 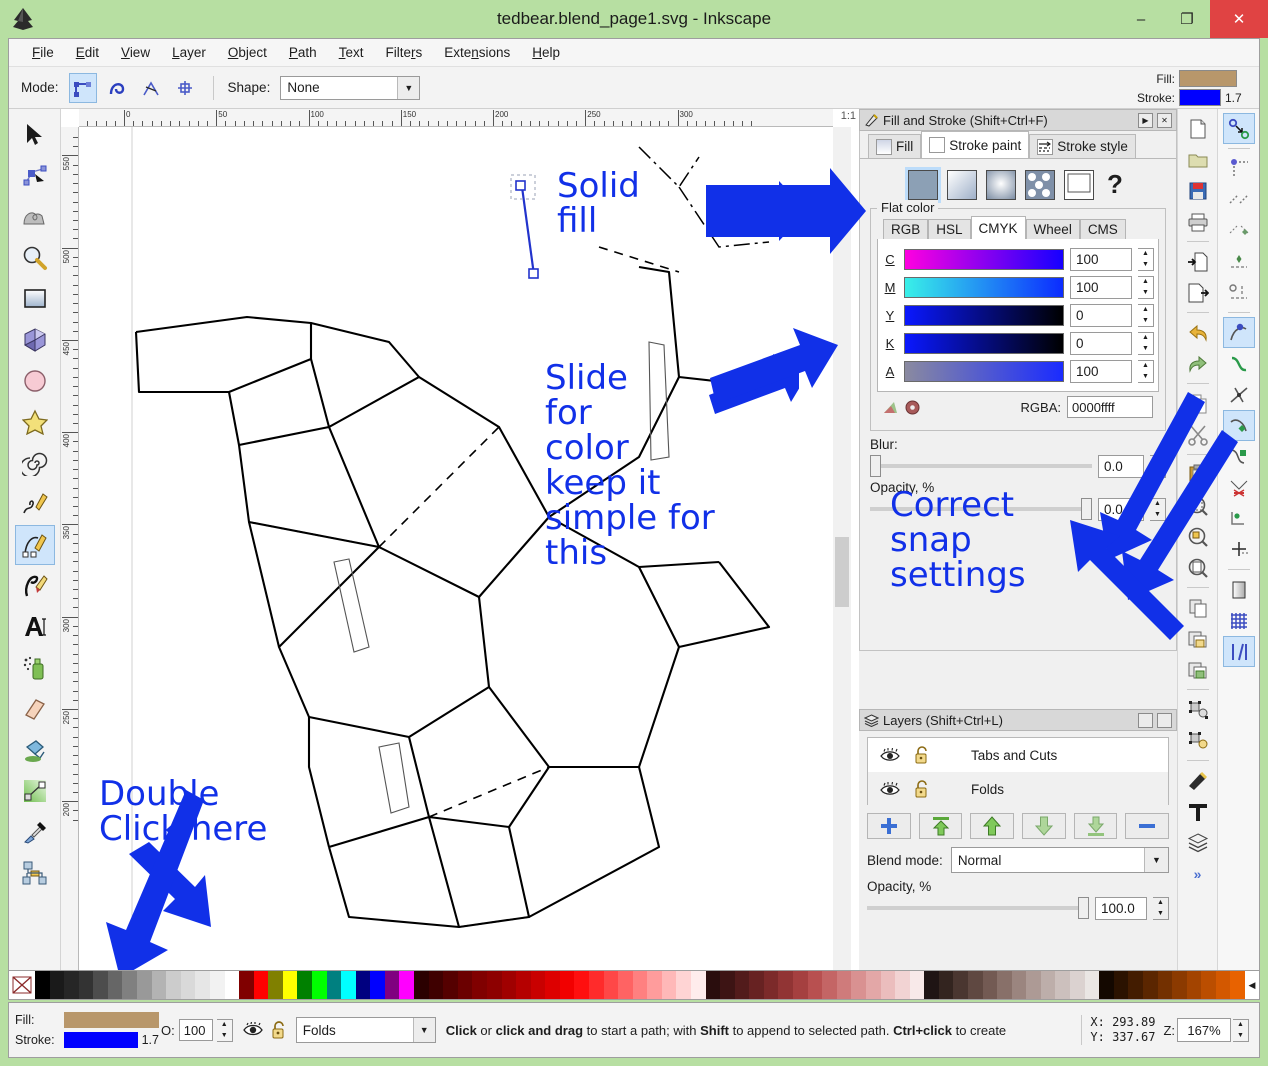 What do you see at coordinates (1239, 394) in the screenshot?
I see `snap-path-intersection-toggle` at bounding box center [1239, 394].